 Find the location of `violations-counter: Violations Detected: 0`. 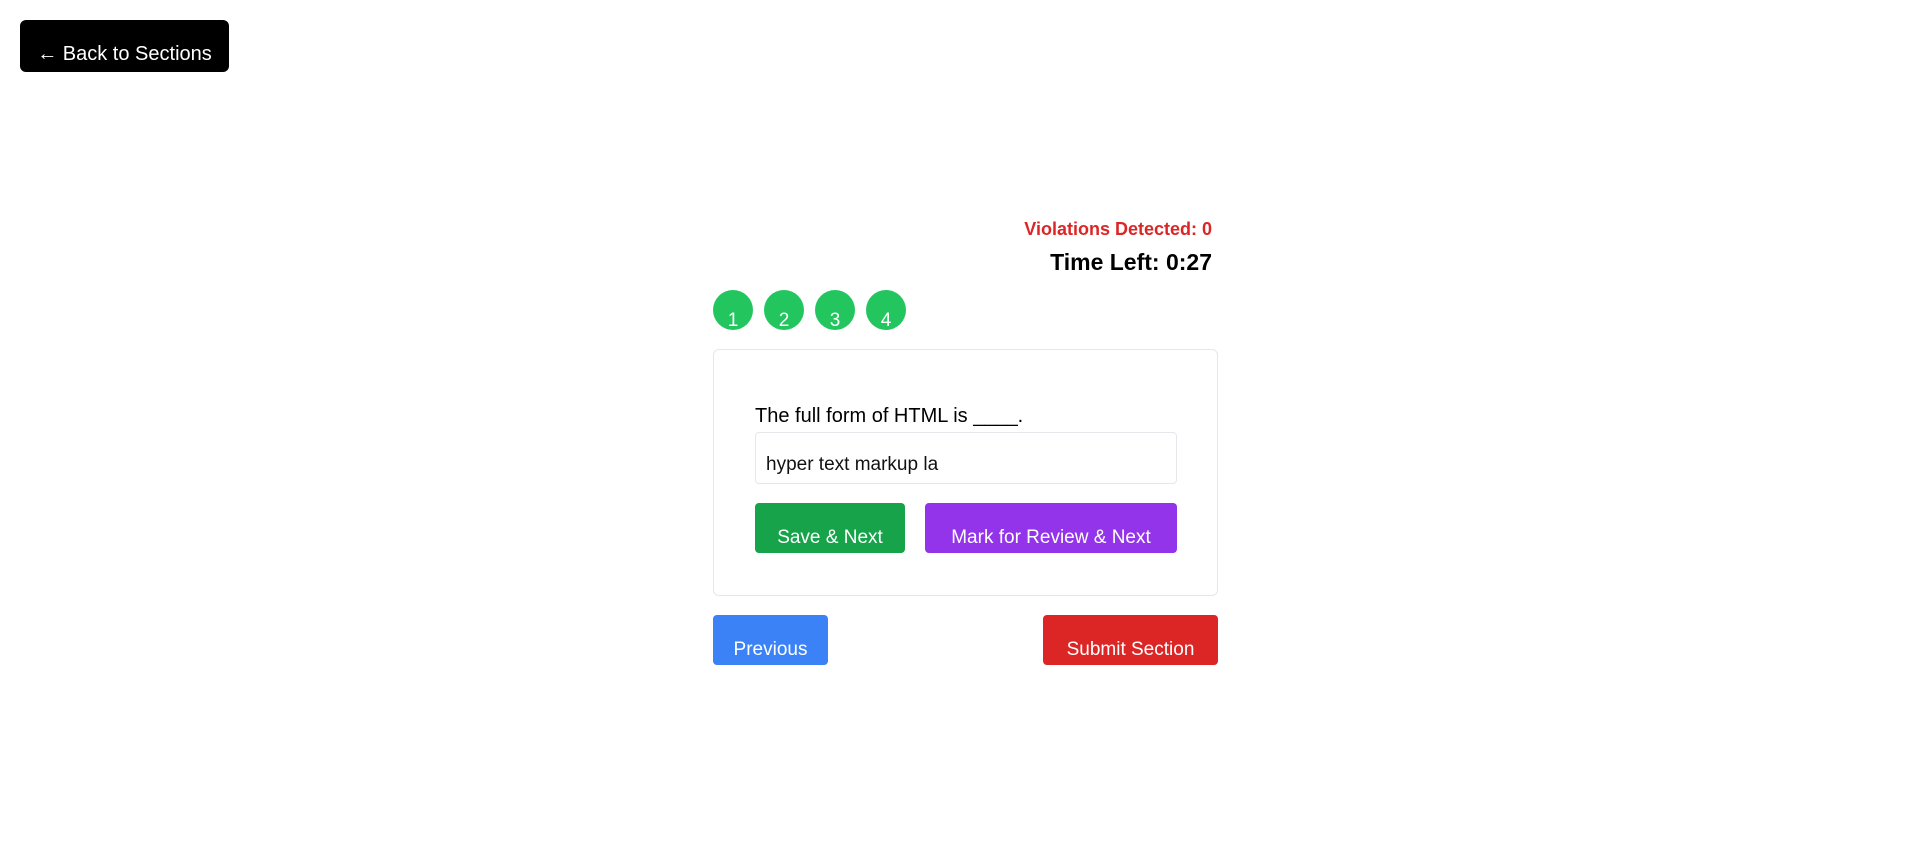

violations-counter: Violations Detected: 0 is located at coordinates (1118, 229).